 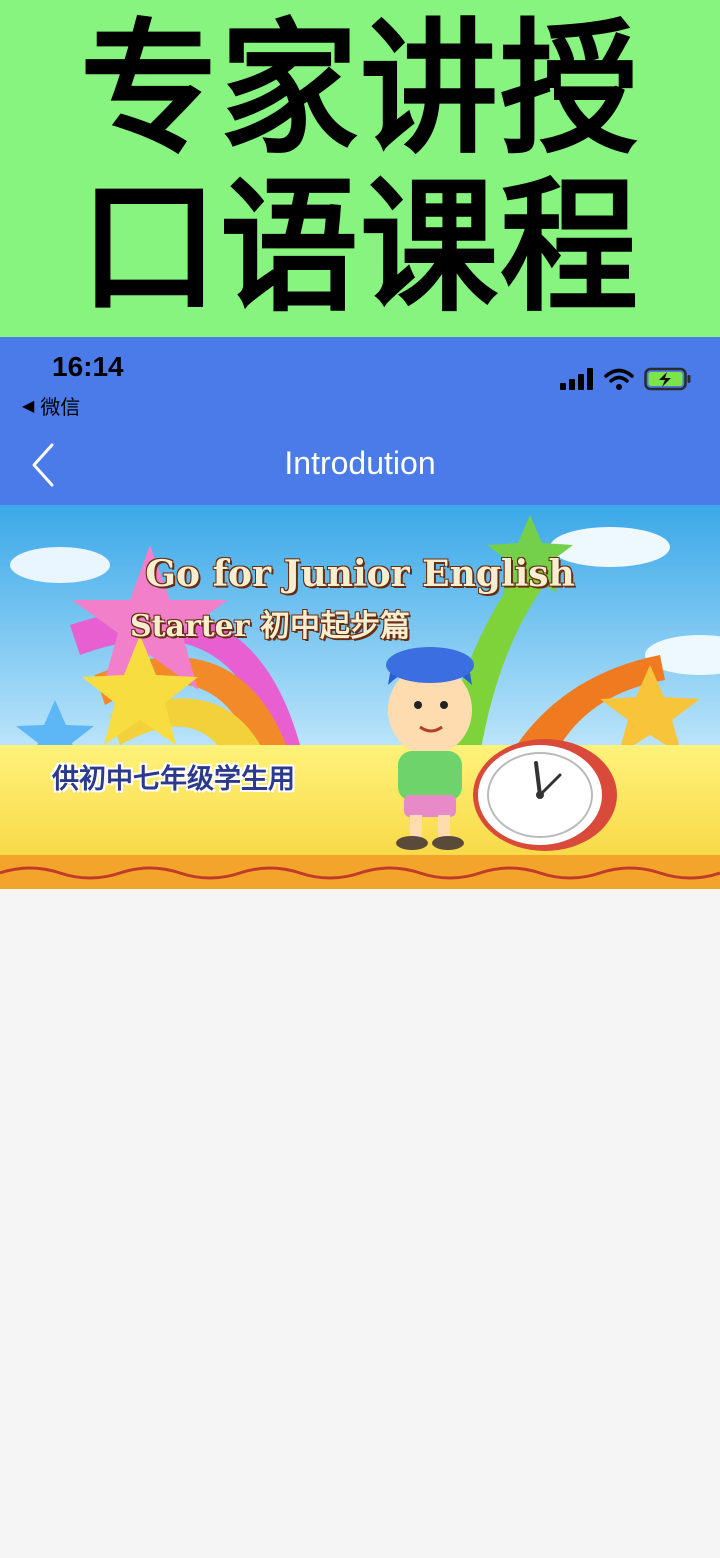 I want to click on course-audience: 供初中七年级学生用, so click(x=173, y=779).